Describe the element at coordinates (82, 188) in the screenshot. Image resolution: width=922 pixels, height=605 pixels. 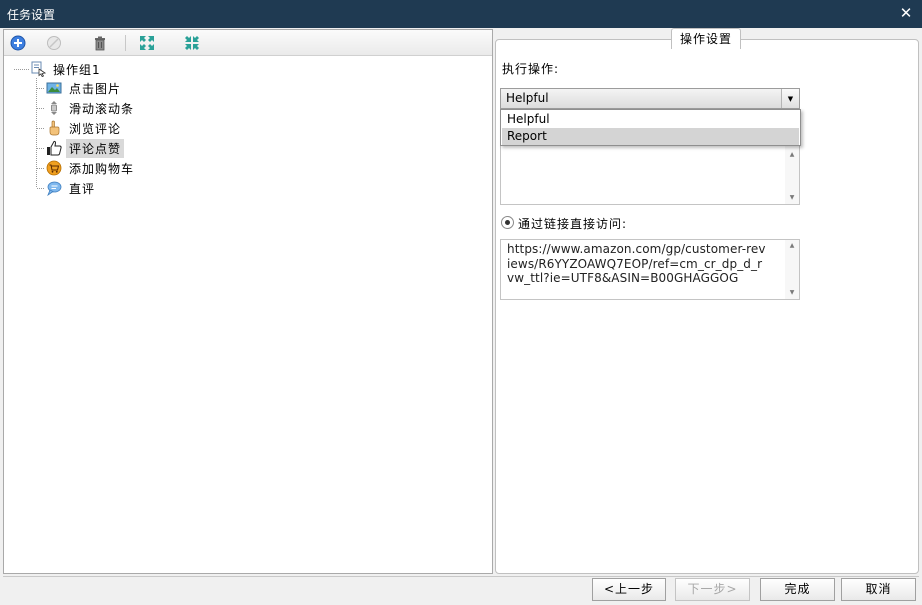
I see `tree-node-label: 直评` at that location.